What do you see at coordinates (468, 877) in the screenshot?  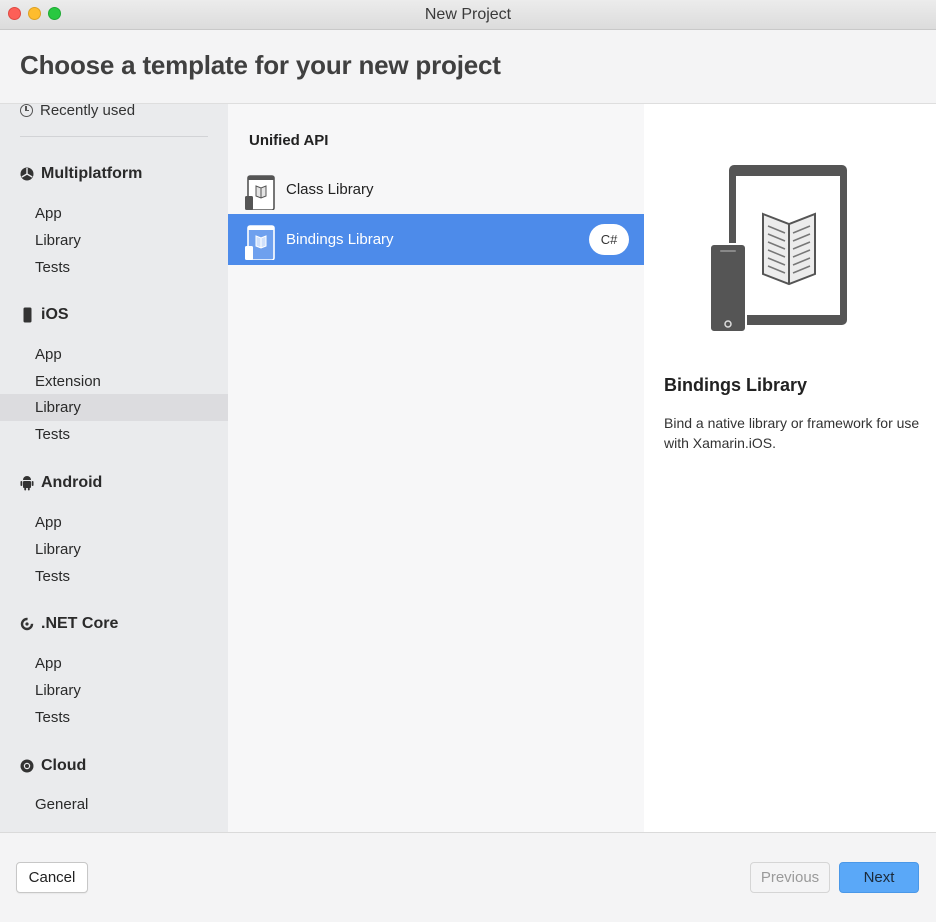 I see `footer: Cancel Previous Next` at bounding box center [468, 877].